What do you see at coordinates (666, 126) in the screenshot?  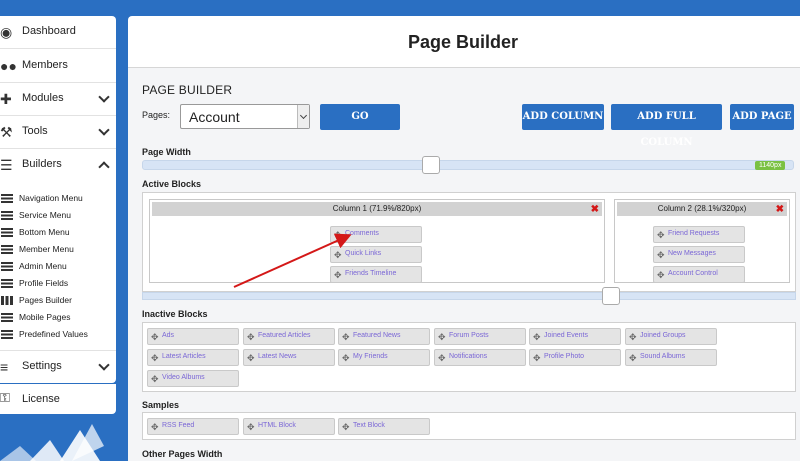 I see `add-full-column-button: ADD FULL COLUMN` at bounding box center [666, 126].